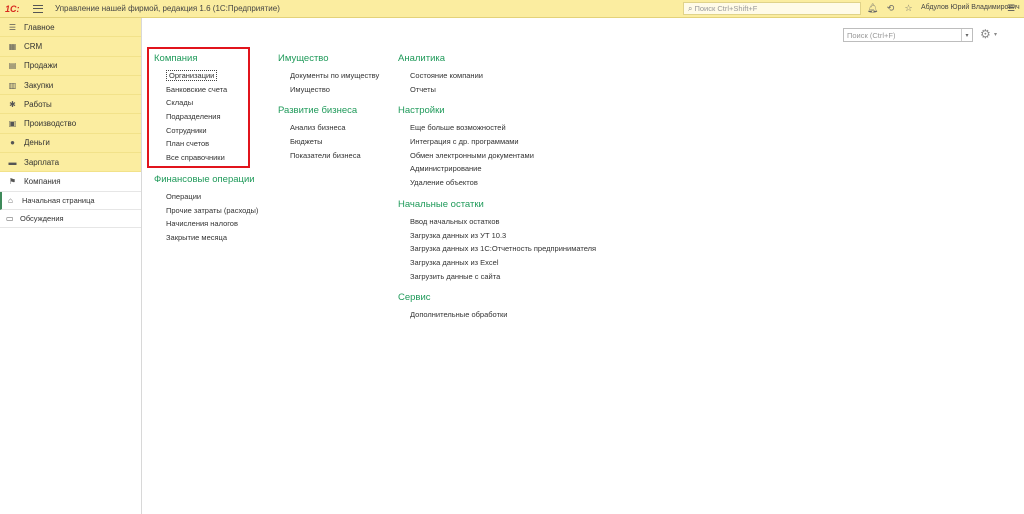 Image resolution: width=1024 pixels, height=514 pixels. Describe the element at coordinates (421, 111) in the screenshot. I see `group-title: Настройки` at that location.